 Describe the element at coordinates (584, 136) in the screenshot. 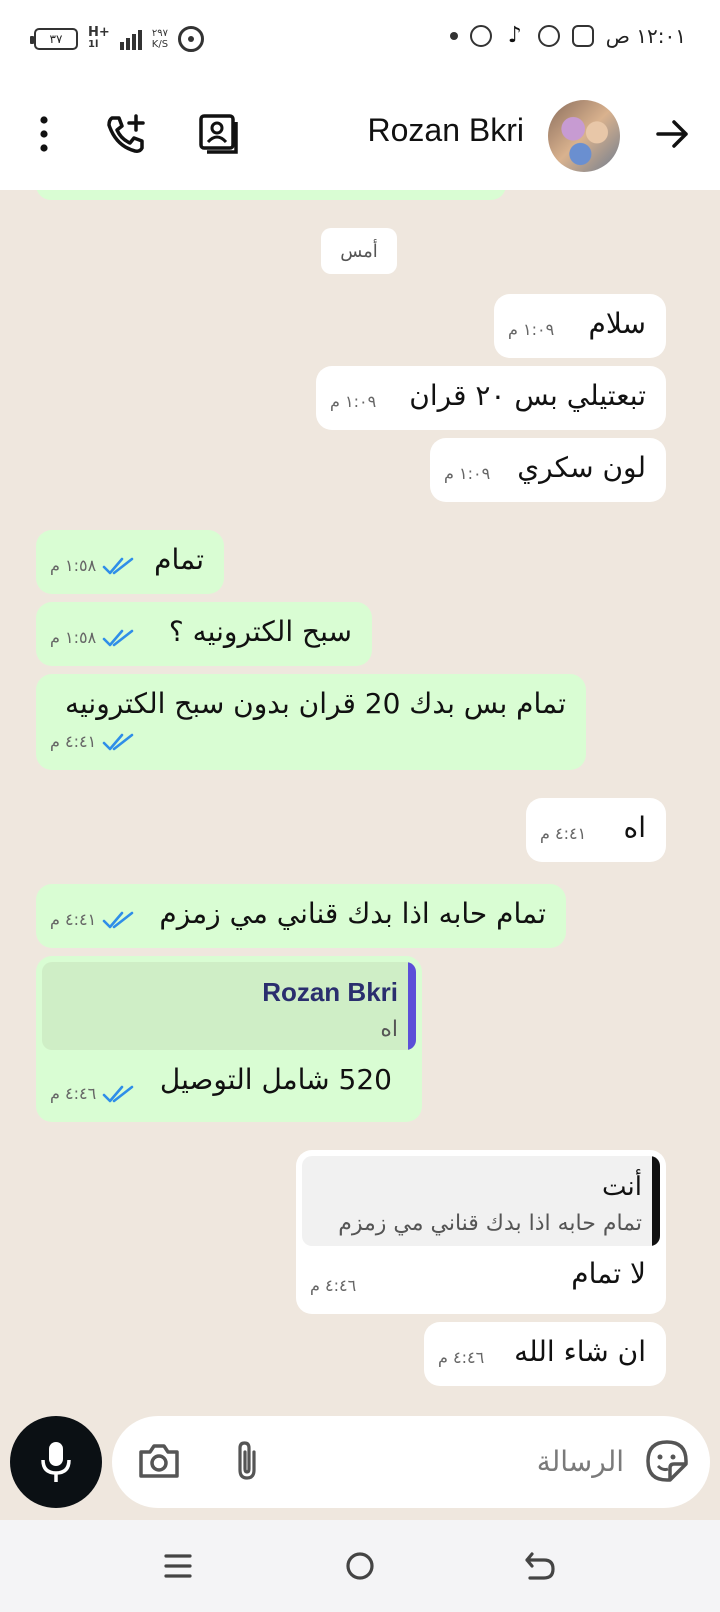

I see `avatar` at that location.